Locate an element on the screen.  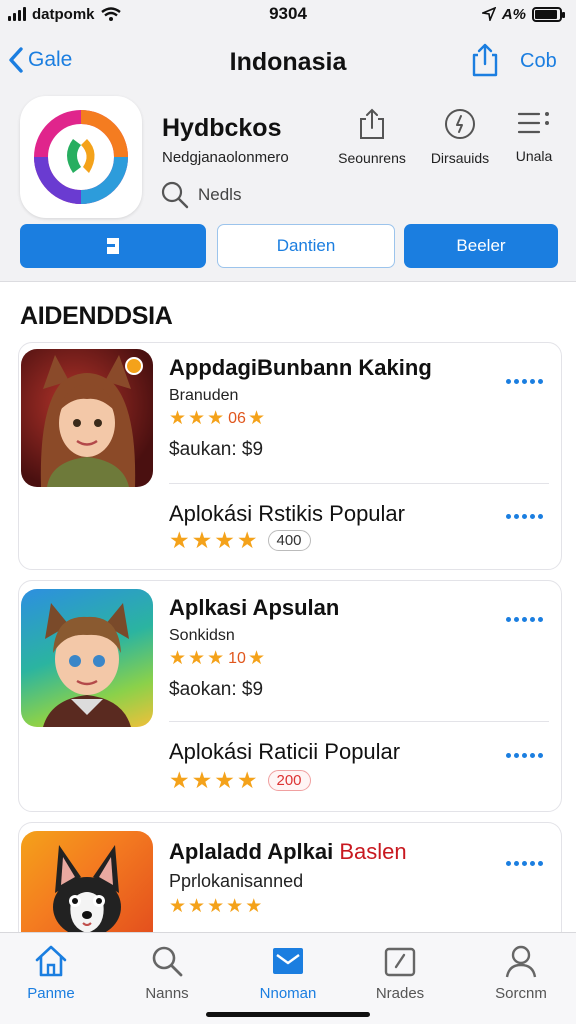
status-left: datpomk is located at coordinates (64, 14).